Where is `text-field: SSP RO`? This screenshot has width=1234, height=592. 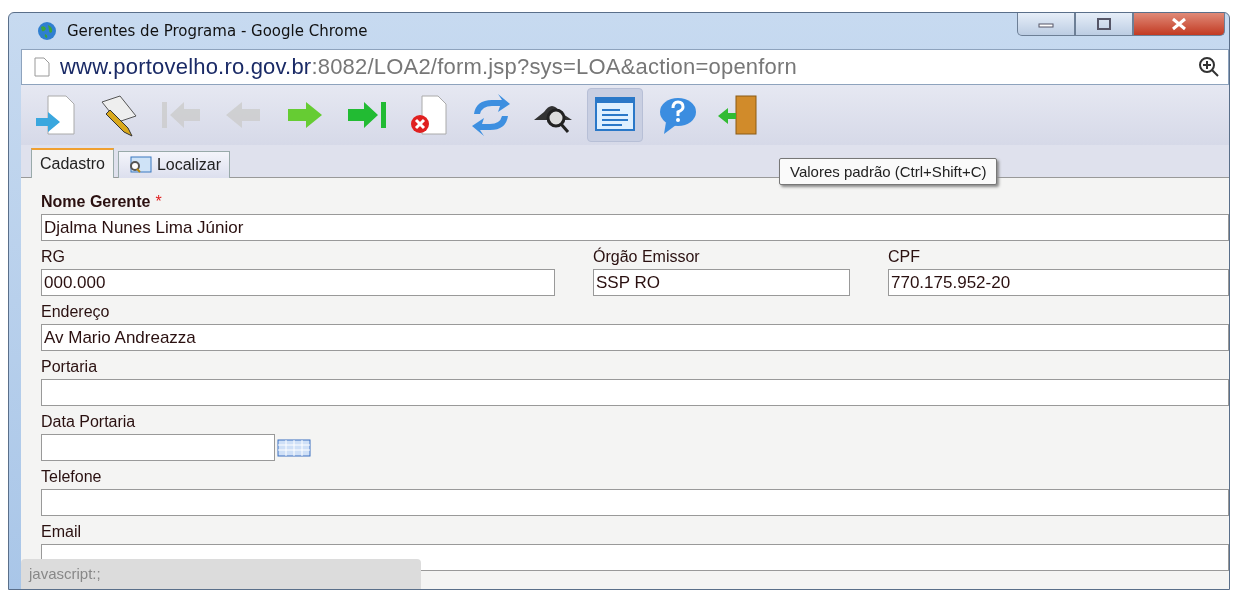 text-field: SSP RO is located at coordinates (721, 282).